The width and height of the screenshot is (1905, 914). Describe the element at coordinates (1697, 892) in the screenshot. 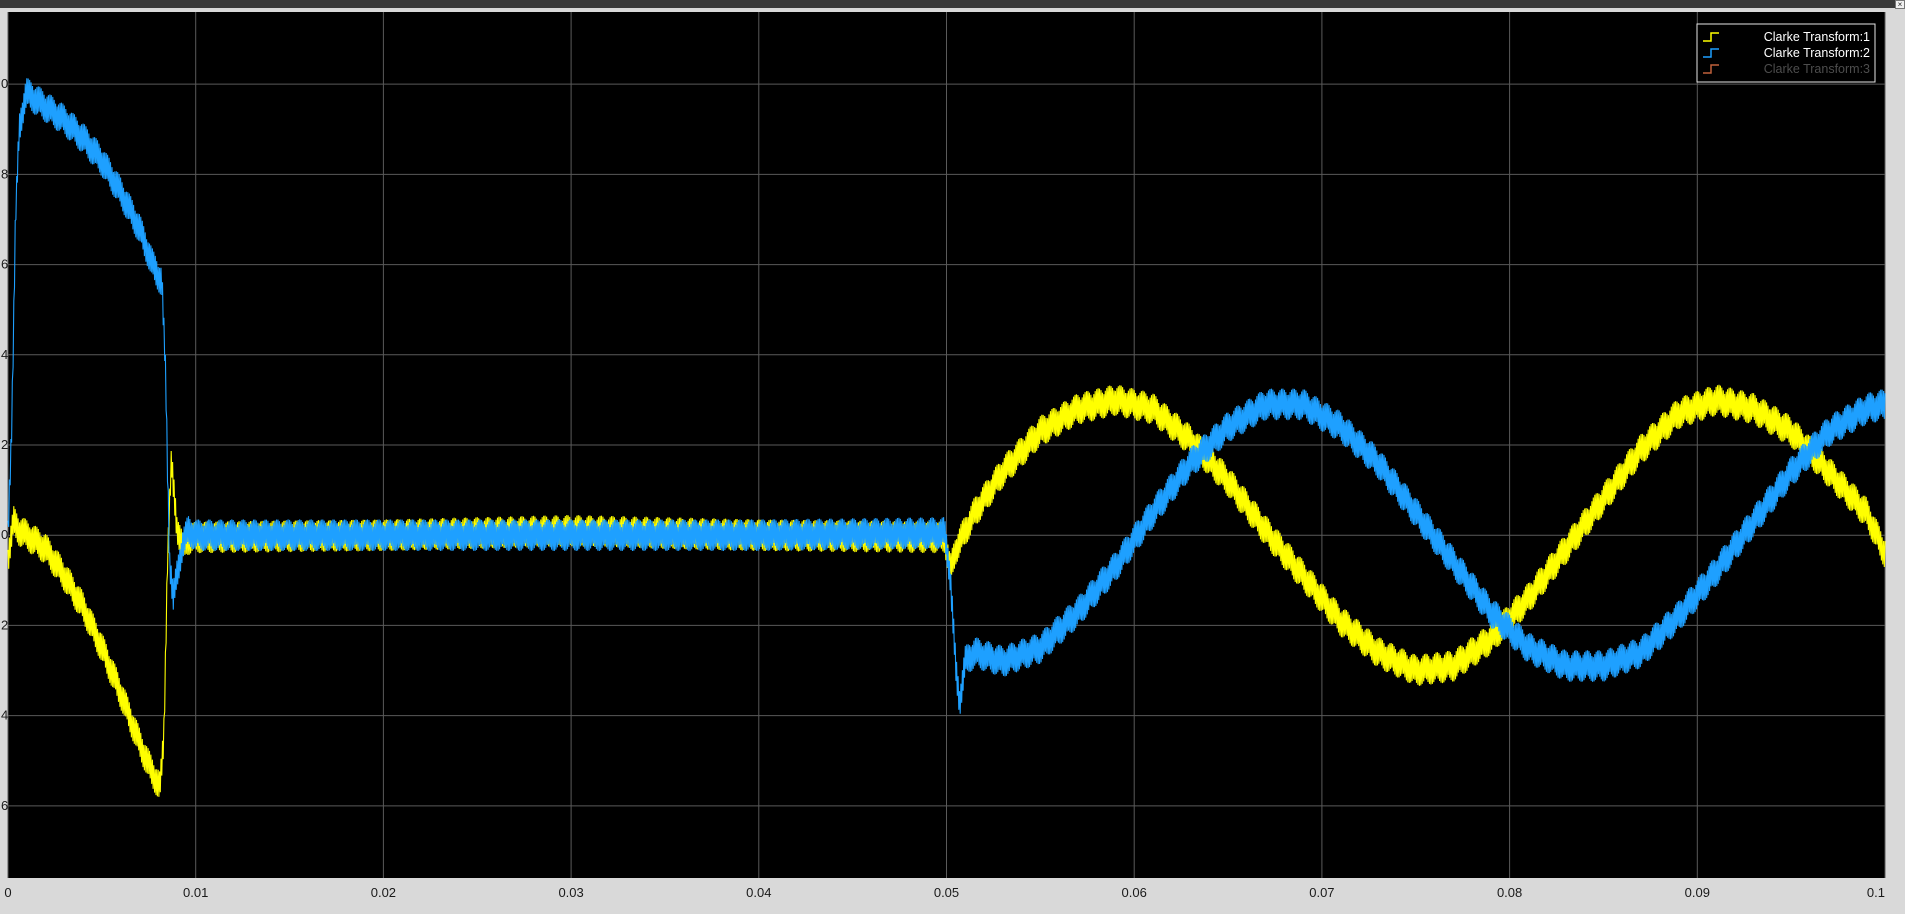

I see `x-tick-label: 0.09` at that location.